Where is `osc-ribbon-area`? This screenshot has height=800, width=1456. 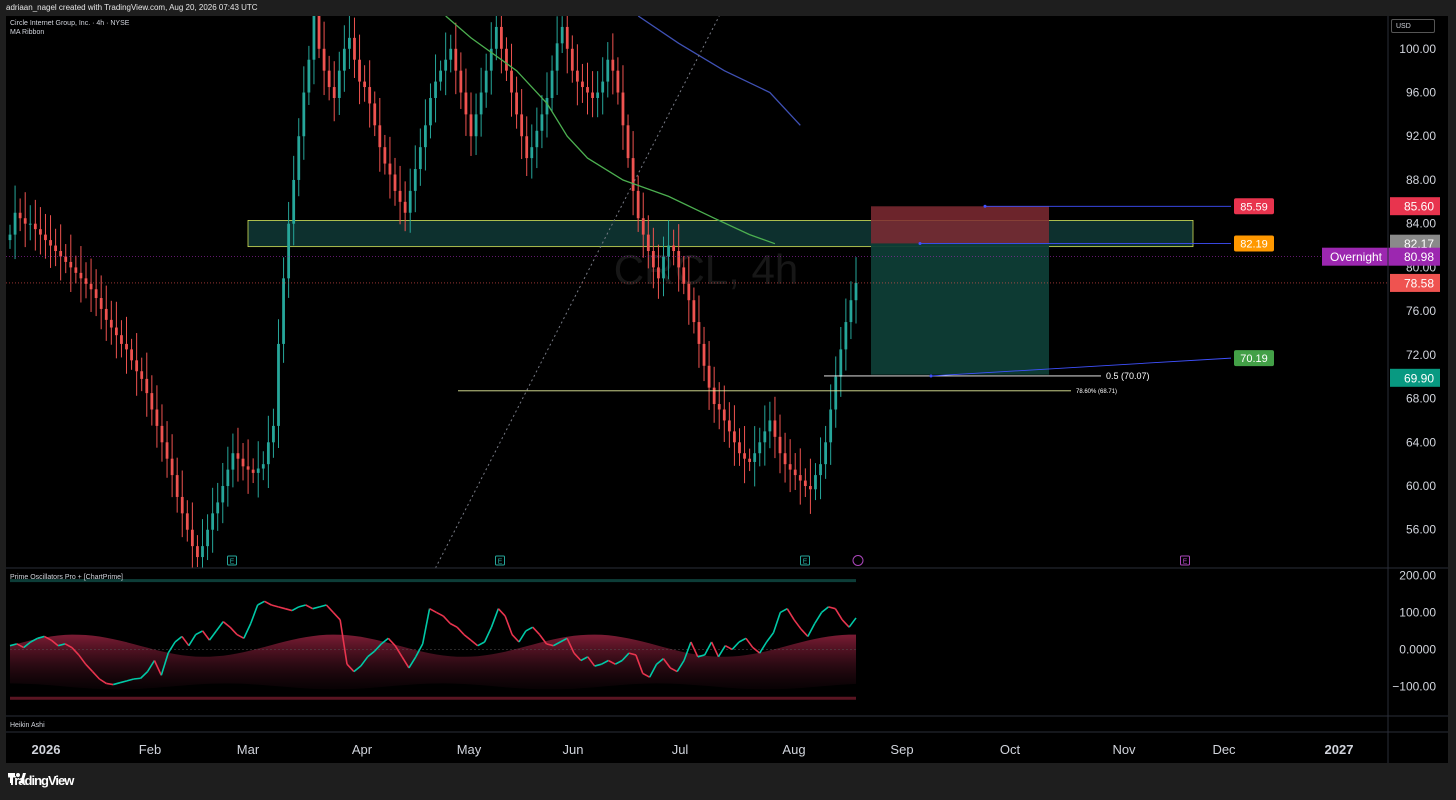
osc-ribbon-area is located at coordinates (433, 662).